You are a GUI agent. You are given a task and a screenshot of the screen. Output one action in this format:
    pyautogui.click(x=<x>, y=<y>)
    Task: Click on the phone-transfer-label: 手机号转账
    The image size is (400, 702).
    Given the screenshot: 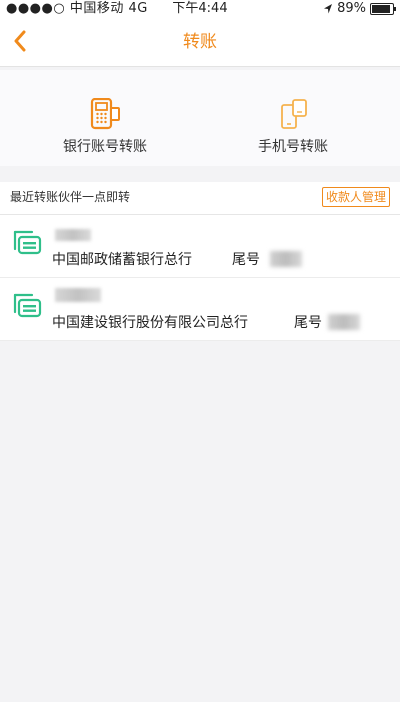 What is the action you would take?
    pyautogui.click(x=293, y=147)
    